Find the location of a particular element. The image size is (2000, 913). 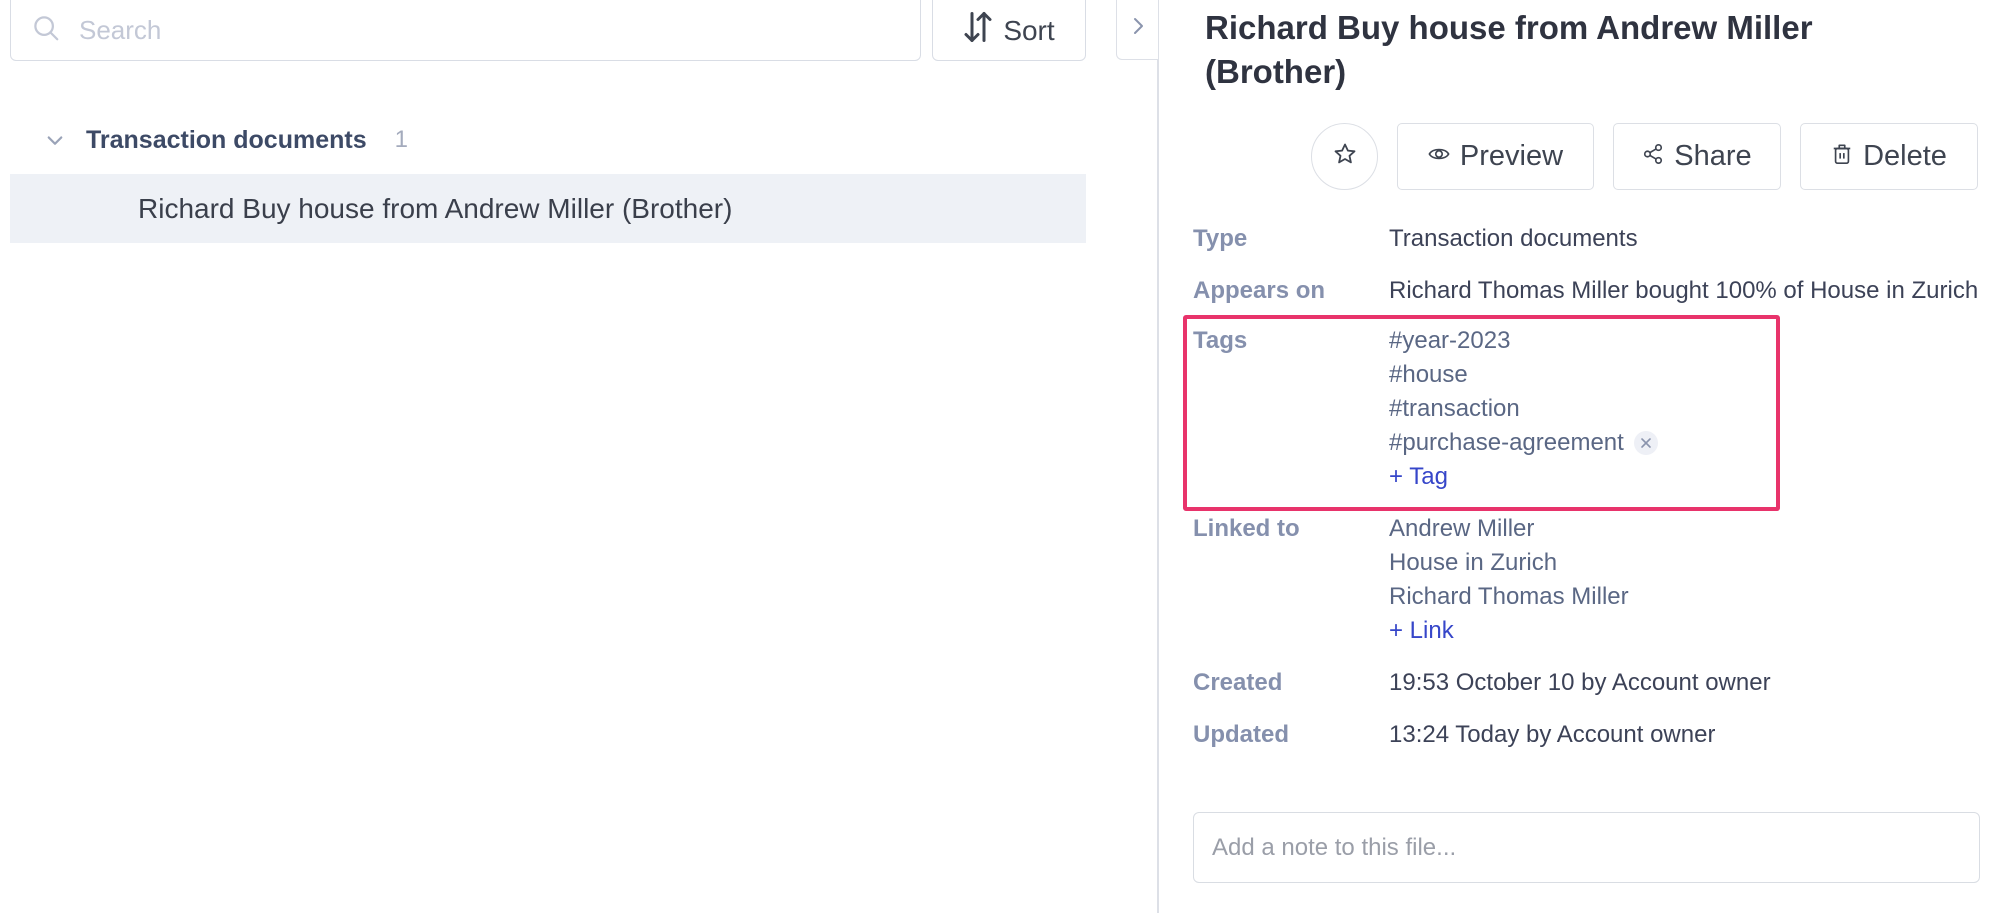

favorite-button is located at coordinates (1344, 156).